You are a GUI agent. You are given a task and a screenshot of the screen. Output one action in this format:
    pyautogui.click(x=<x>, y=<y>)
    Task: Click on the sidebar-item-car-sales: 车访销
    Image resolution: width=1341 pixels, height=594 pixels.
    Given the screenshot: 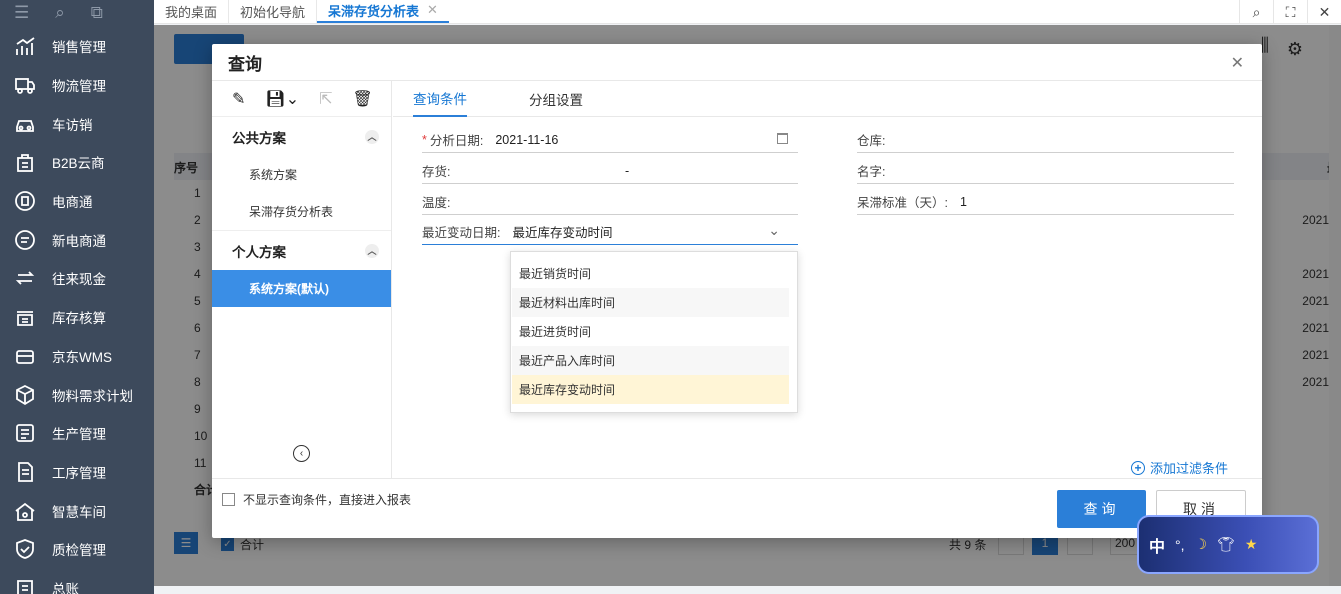 What is the action you would take?
    pyautogui.click(x=77, y=123)
    